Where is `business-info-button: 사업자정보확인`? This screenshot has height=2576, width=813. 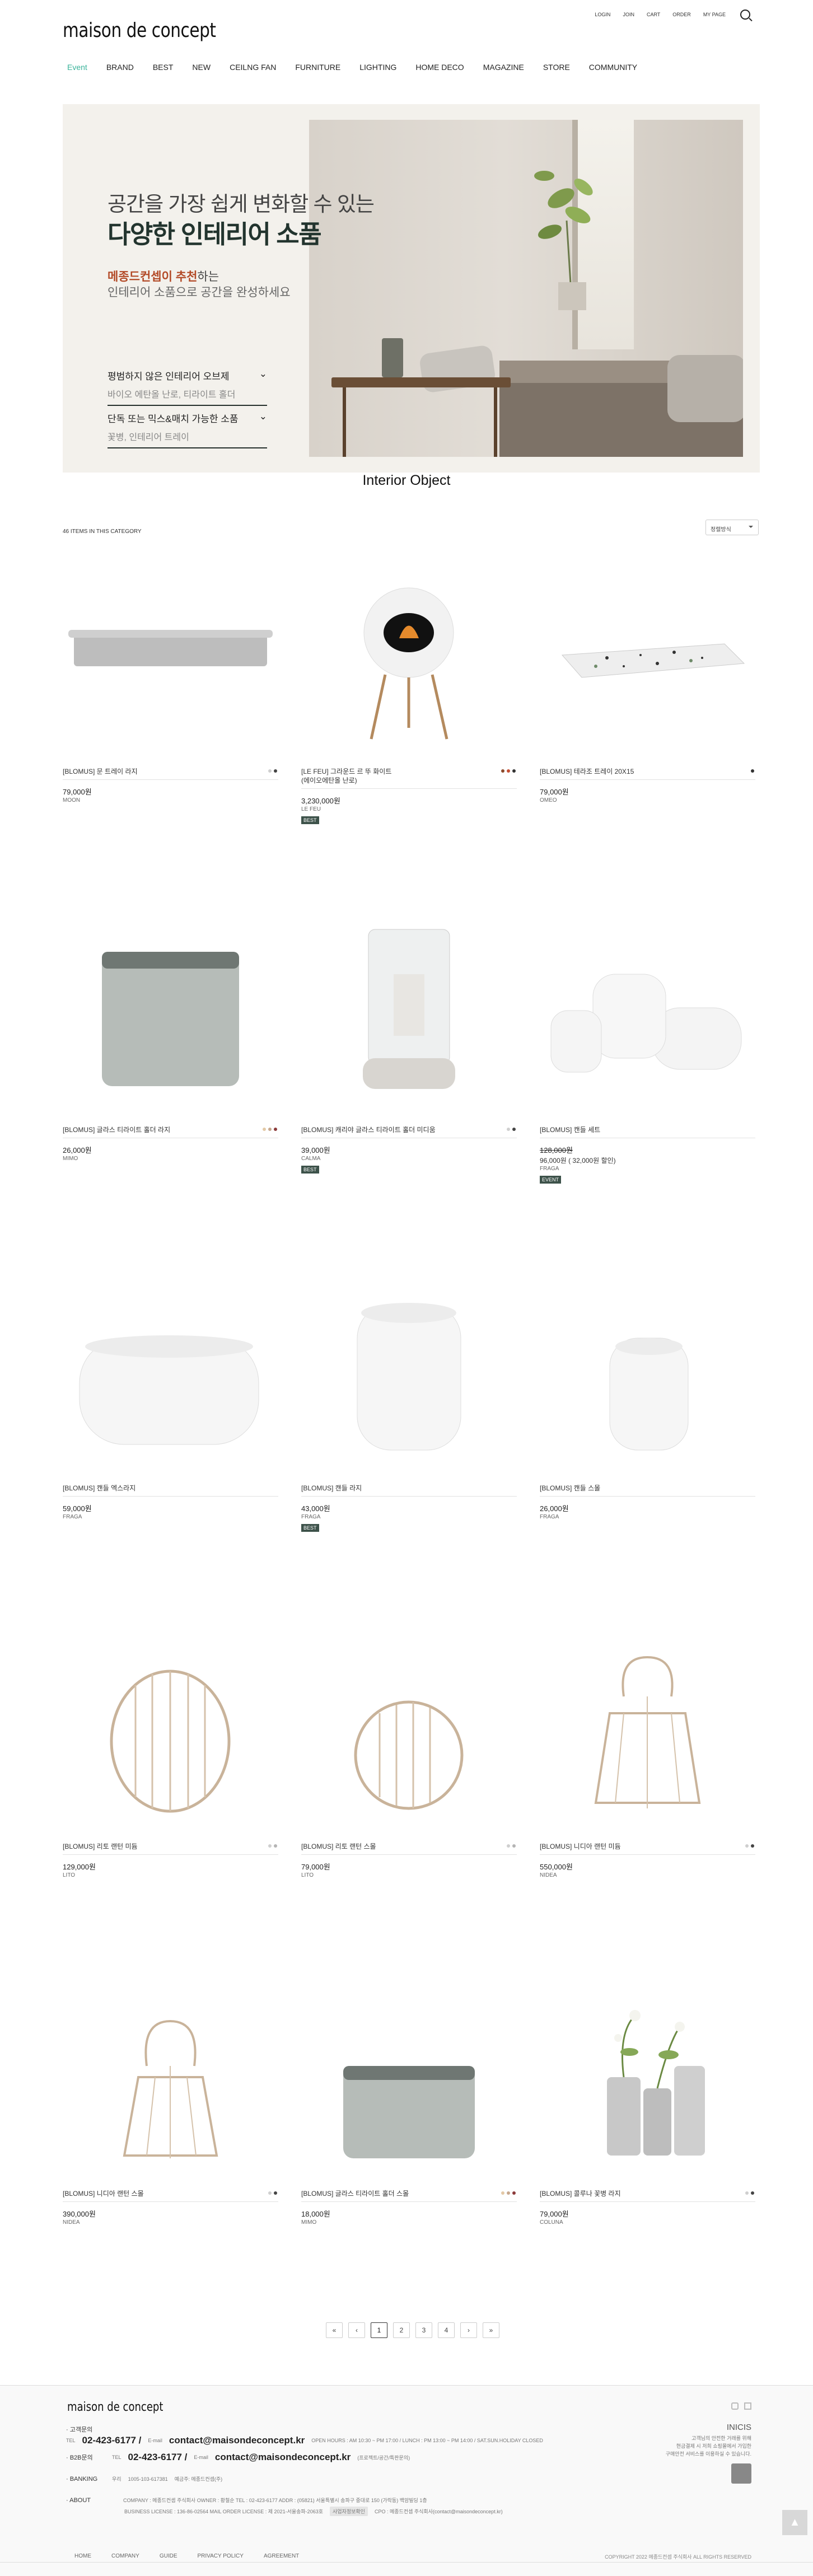
business-info-button: 사업자정보확인 is located at coordinates (349, 2511).